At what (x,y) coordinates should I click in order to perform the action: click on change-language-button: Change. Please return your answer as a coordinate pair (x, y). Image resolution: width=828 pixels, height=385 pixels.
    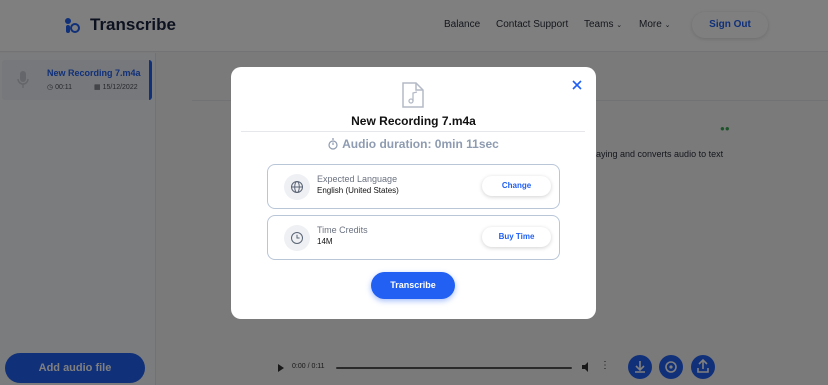
    Looking at the image, I should click on (516, 186).